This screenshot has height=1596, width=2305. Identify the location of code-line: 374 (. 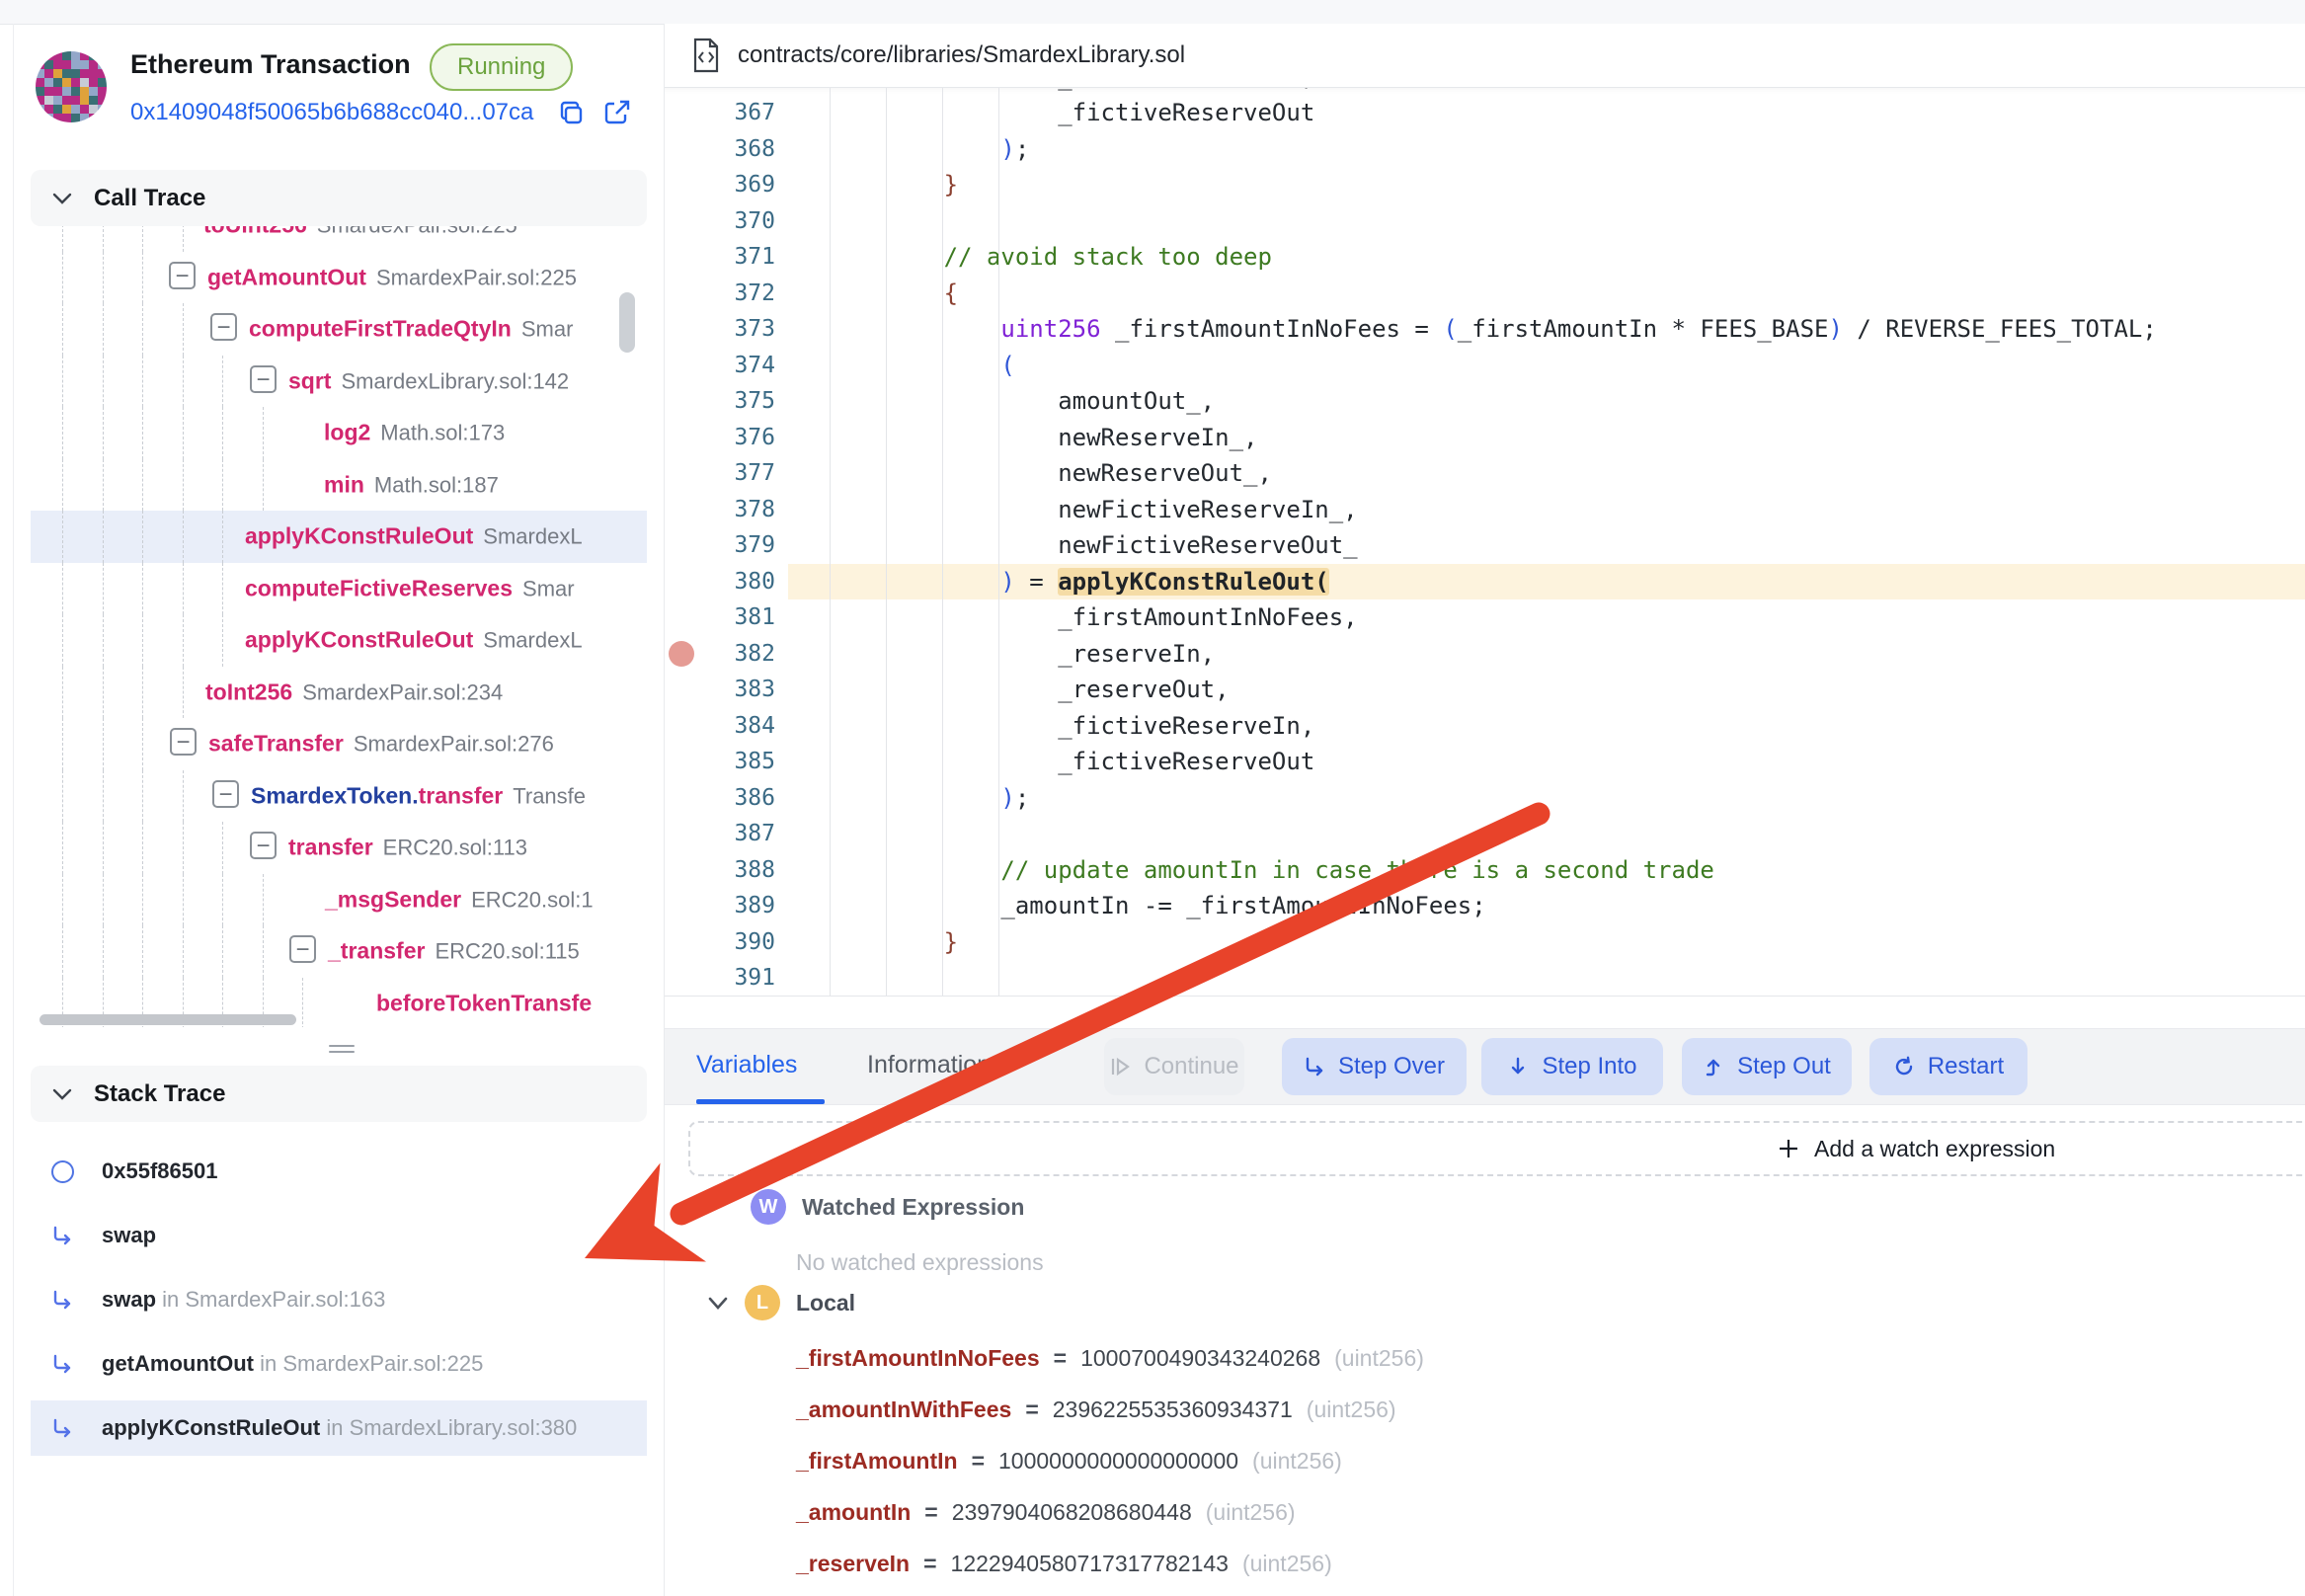
(1485, 366).